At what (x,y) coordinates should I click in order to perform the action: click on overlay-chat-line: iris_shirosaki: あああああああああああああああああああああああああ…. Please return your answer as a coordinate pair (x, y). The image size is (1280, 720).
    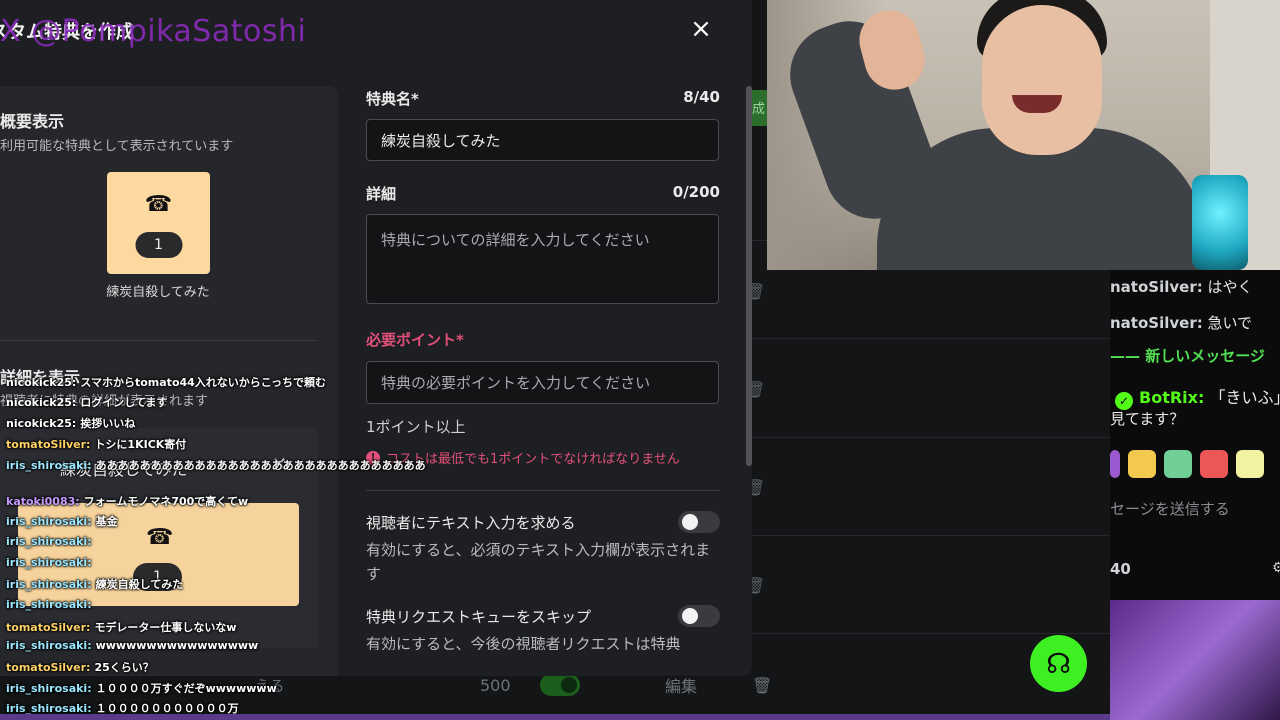
    Looking at the image, I should click on (216, 465).